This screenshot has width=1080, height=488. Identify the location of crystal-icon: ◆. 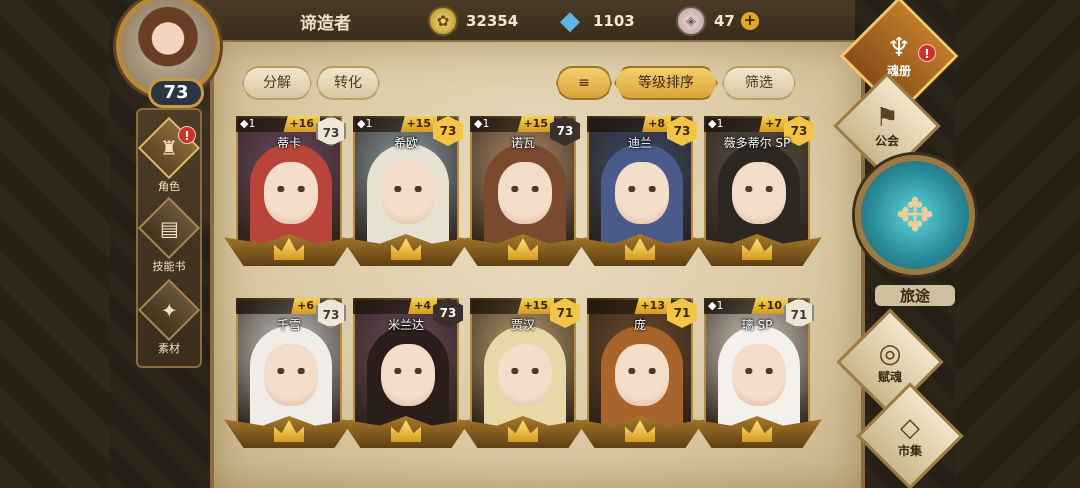
(570, 21).